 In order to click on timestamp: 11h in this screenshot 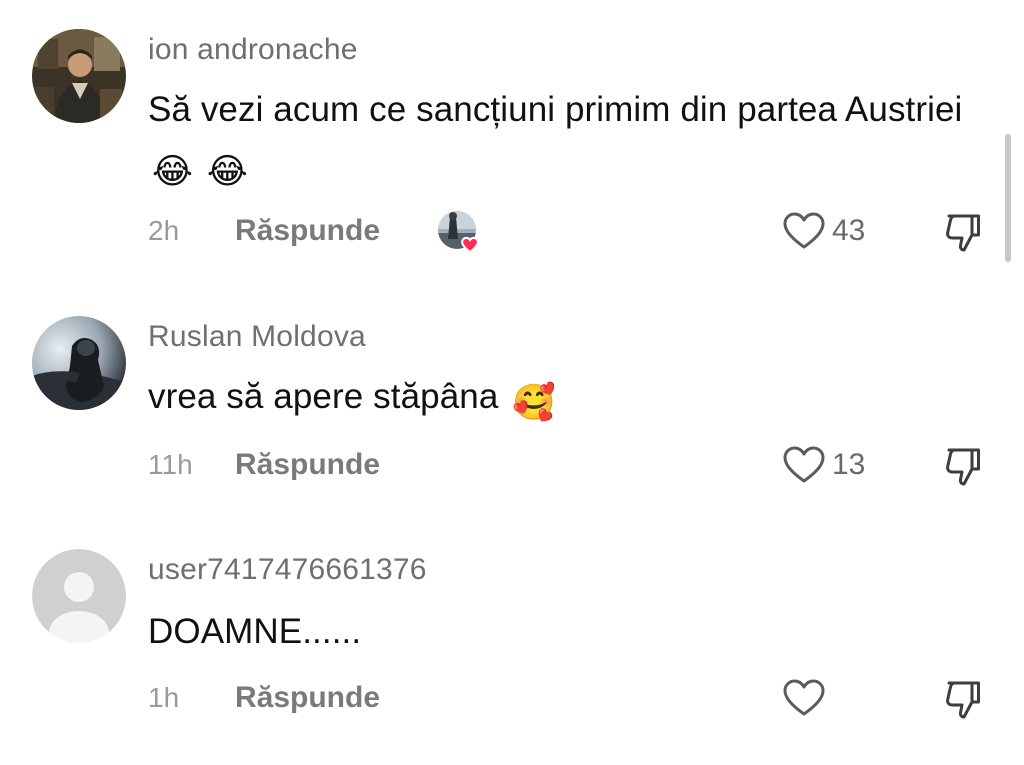, I will do `click(170, 464)`.